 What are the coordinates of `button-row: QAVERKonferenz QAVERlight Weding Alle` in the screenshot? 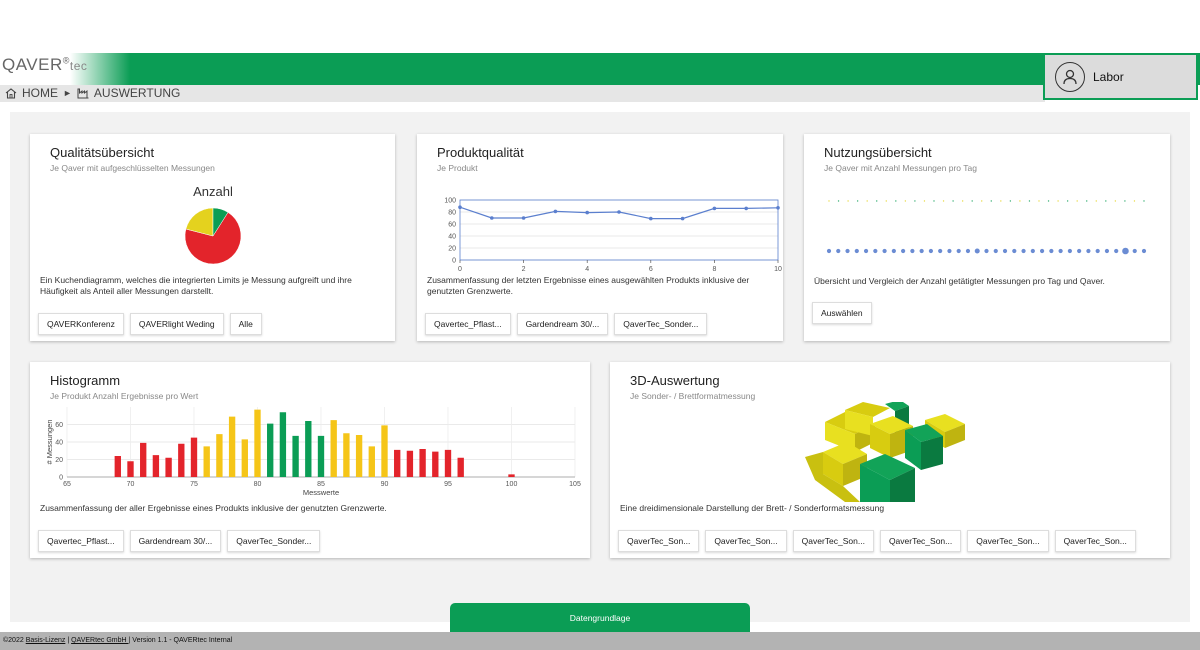 It's located at (150, 324).